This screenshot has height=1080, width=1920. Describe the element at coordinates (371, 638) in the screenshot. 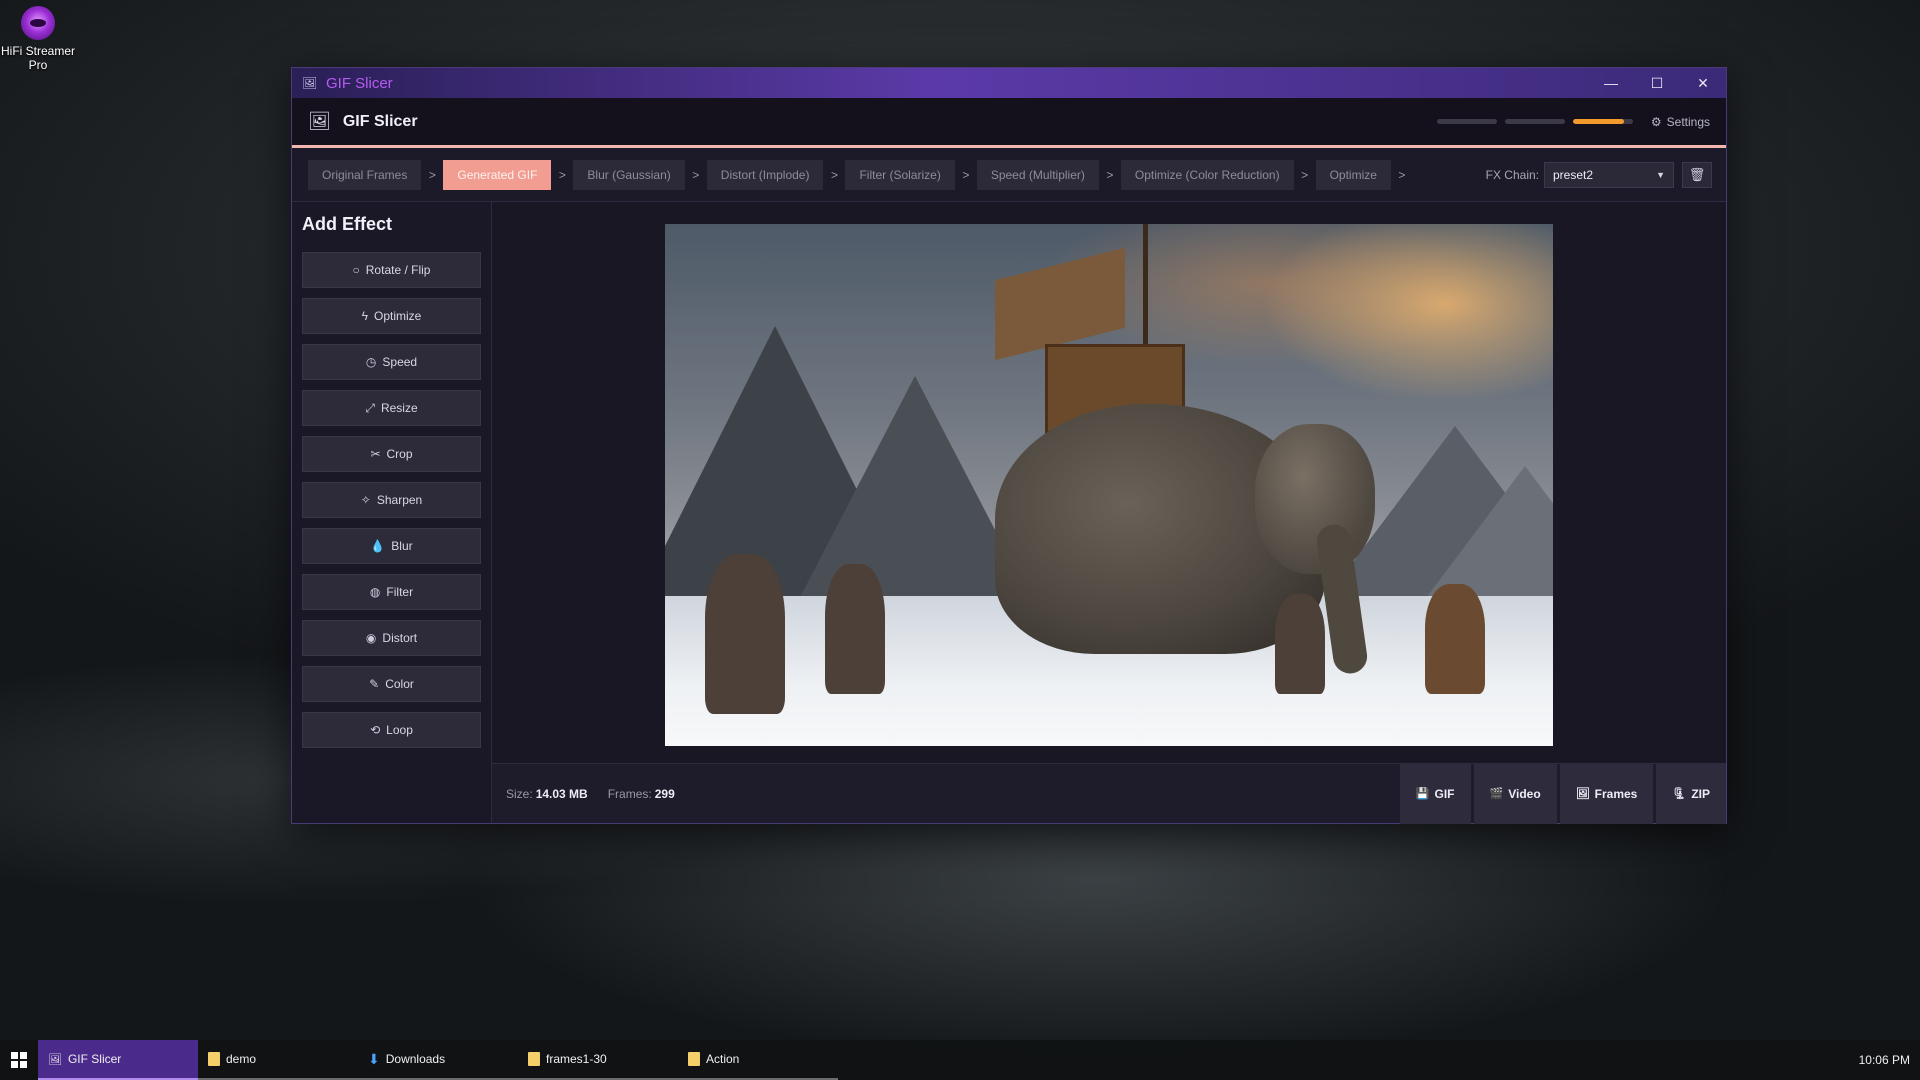

I see `distort-icon: ◉` at that location.